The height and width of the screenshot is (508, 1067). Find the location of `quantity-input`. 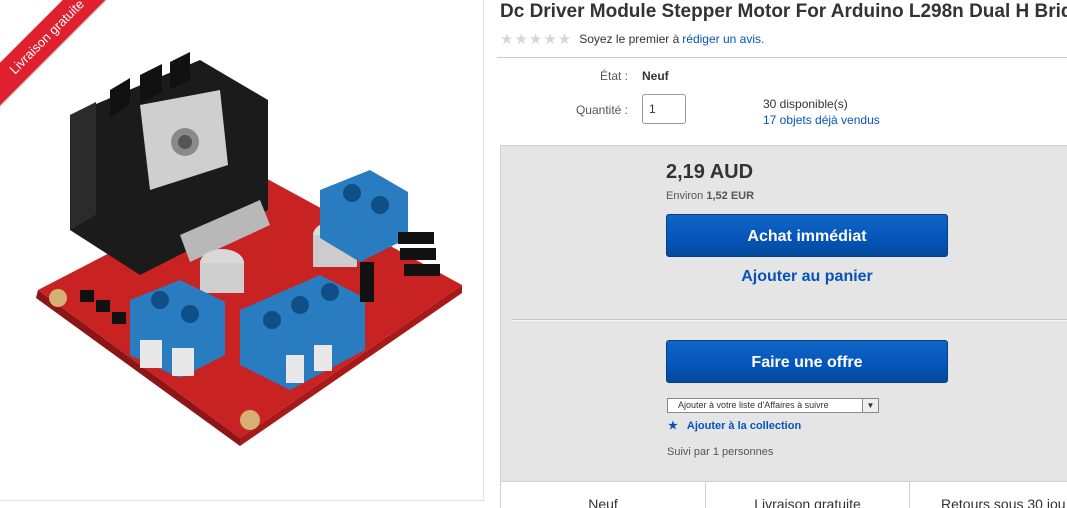

quantity-input is located at coordinates (664, 109).